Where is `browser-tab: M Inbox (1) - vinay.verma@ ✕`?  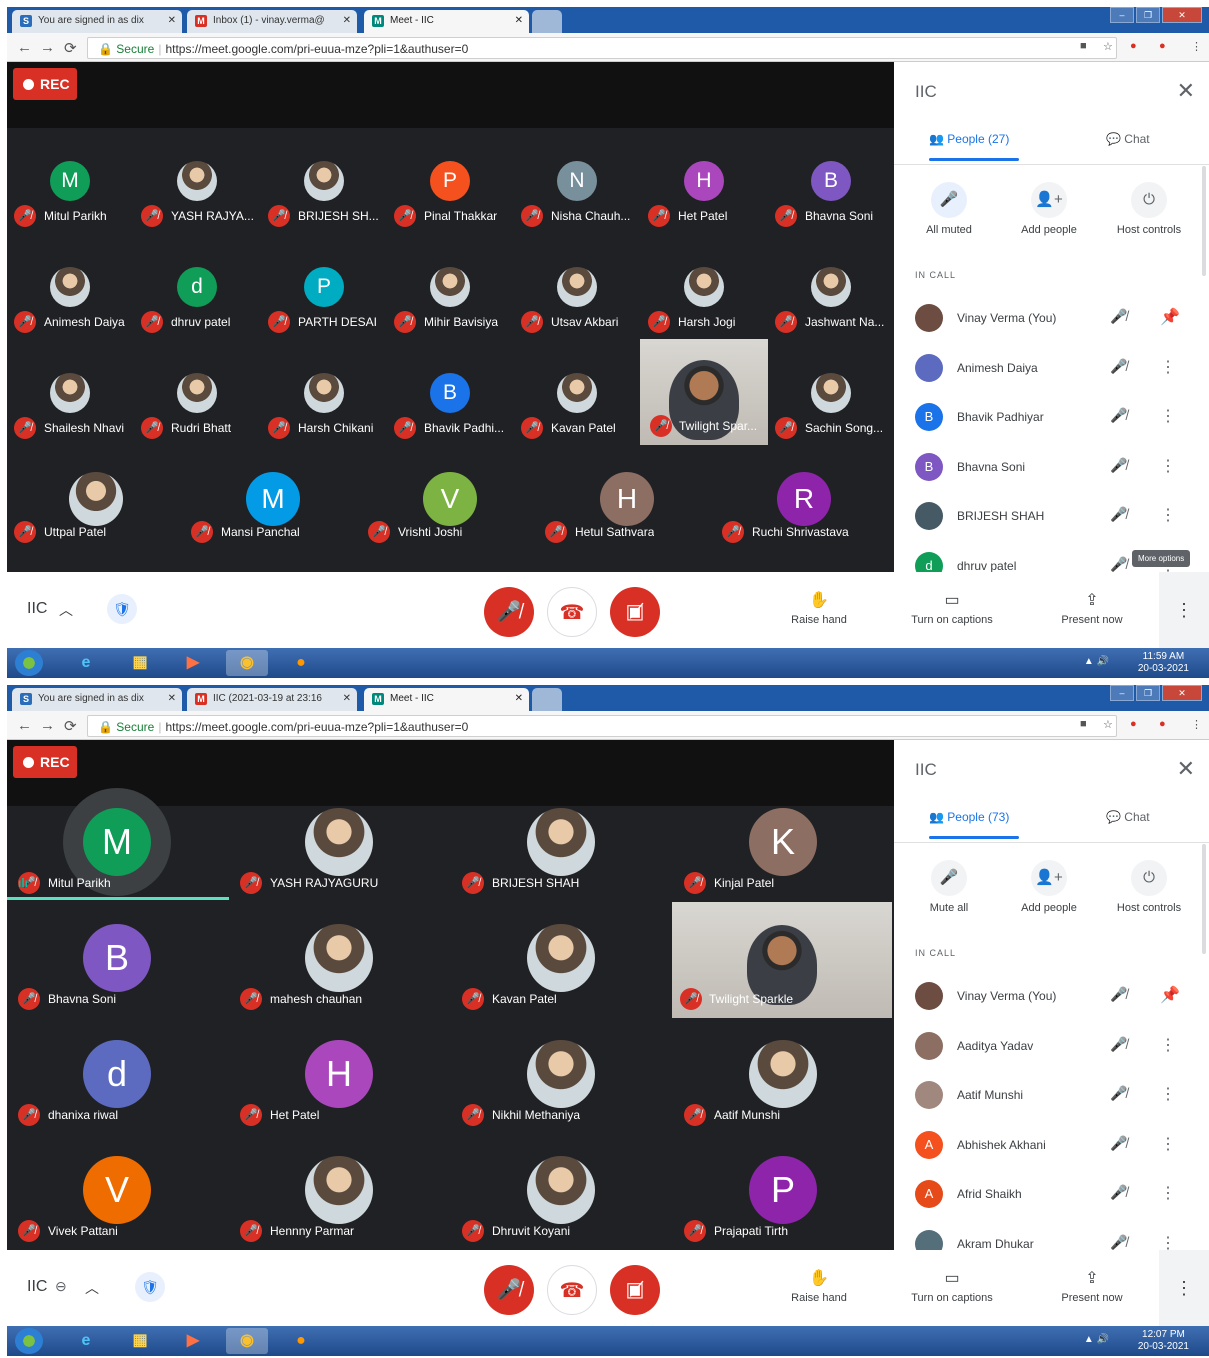 browser-tab: M Inbox (1) - vinay.verma@ ✕ is located at coordinates (272, 21).